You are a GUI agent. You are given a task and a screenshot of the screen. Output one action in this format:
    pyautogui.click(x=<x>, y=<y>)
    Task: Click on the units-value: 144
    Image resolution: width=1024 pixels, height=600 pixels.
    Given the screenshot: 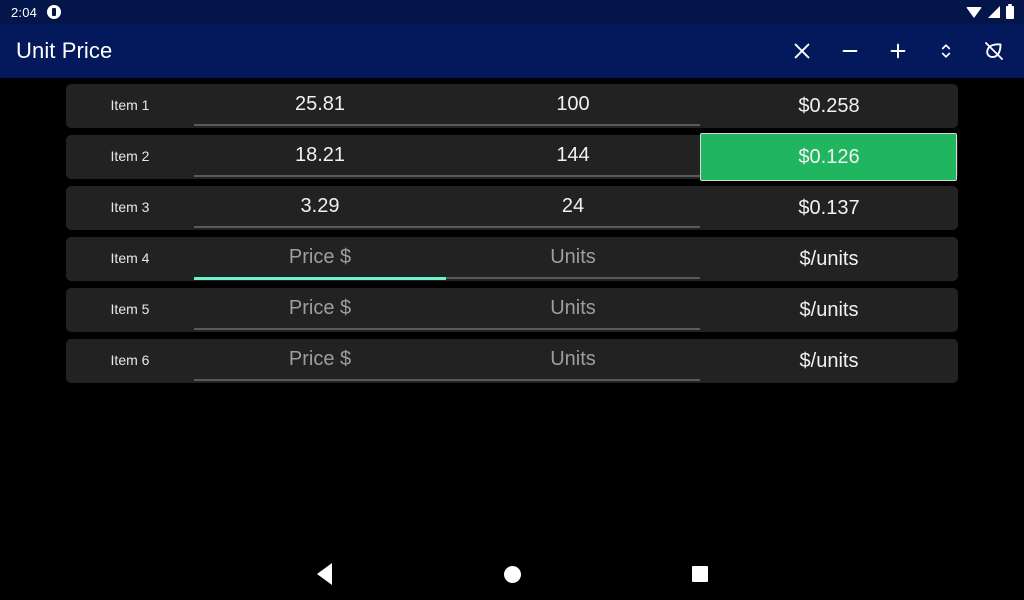 What is the action you would take?
    pyautogui.click(x=573, y=154)
    